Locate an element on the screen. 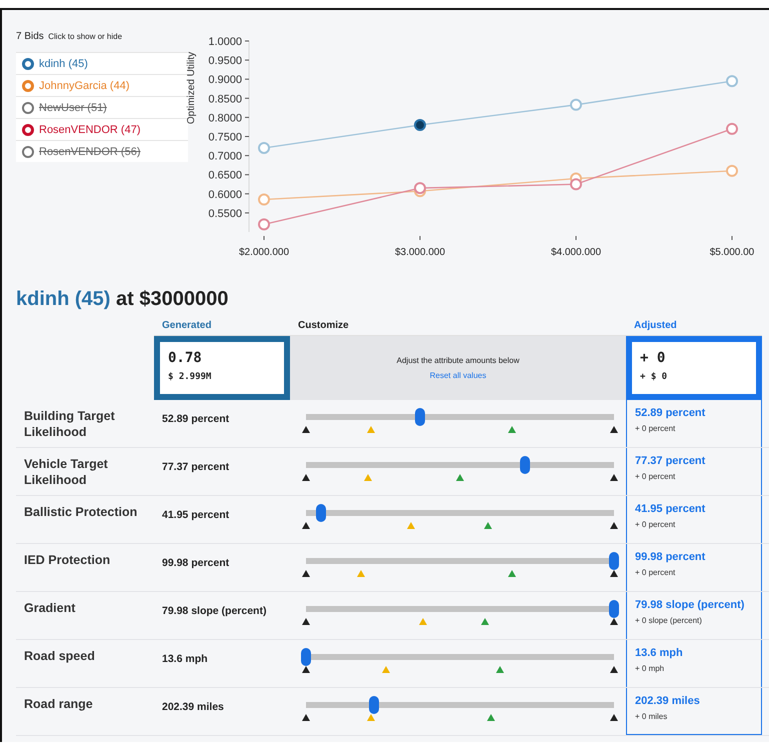 This screenshot has width=769, height=744. bid-amount: at $3000000 is located at coordinates (172, 299).